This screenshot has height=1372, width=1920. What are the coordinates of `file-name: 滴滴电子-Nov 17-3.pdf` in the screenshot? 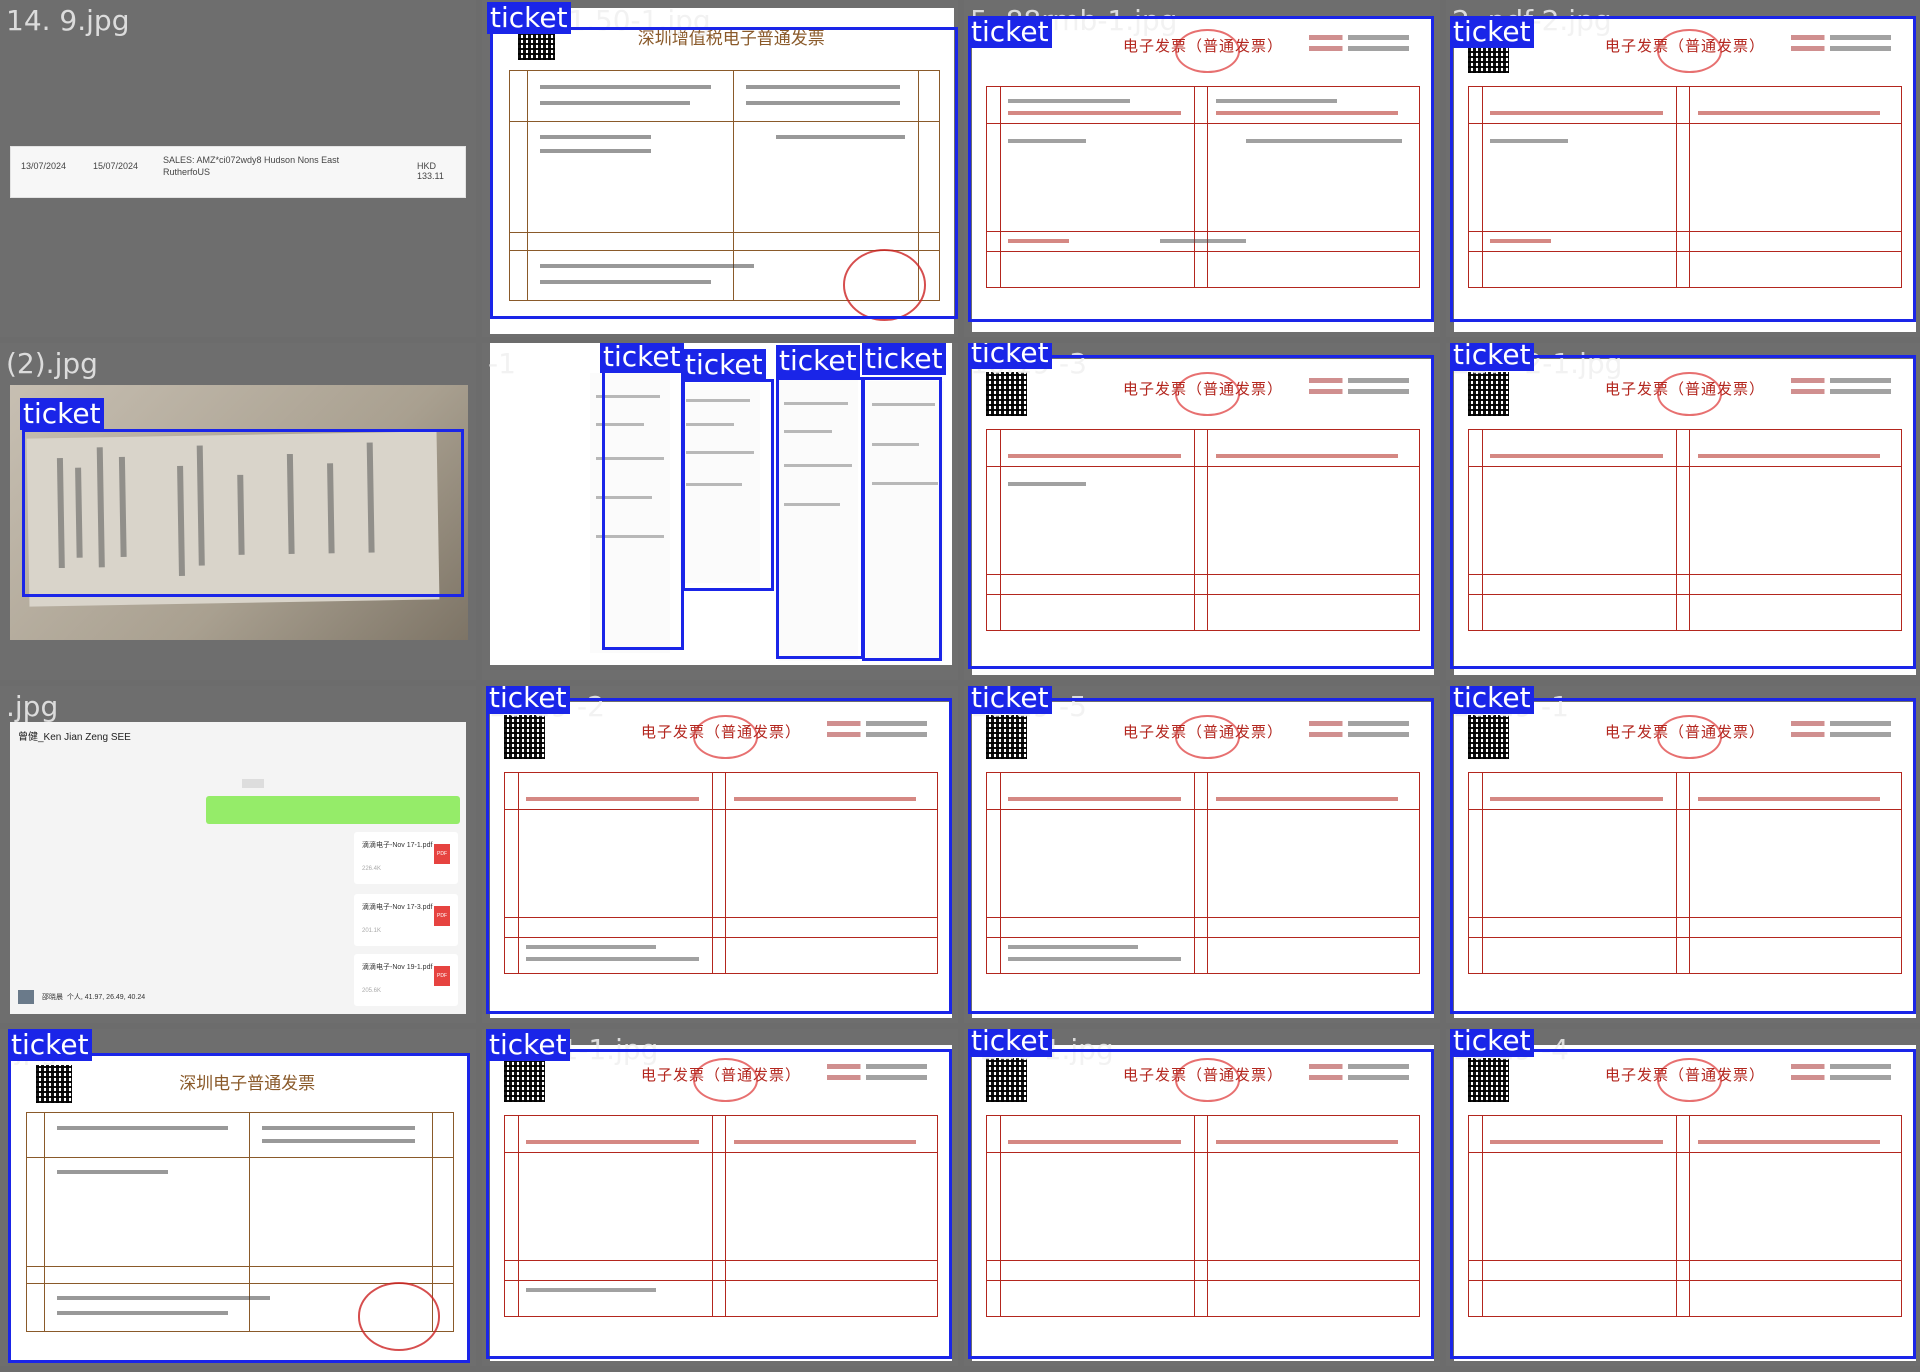 It's located at (397, 907).